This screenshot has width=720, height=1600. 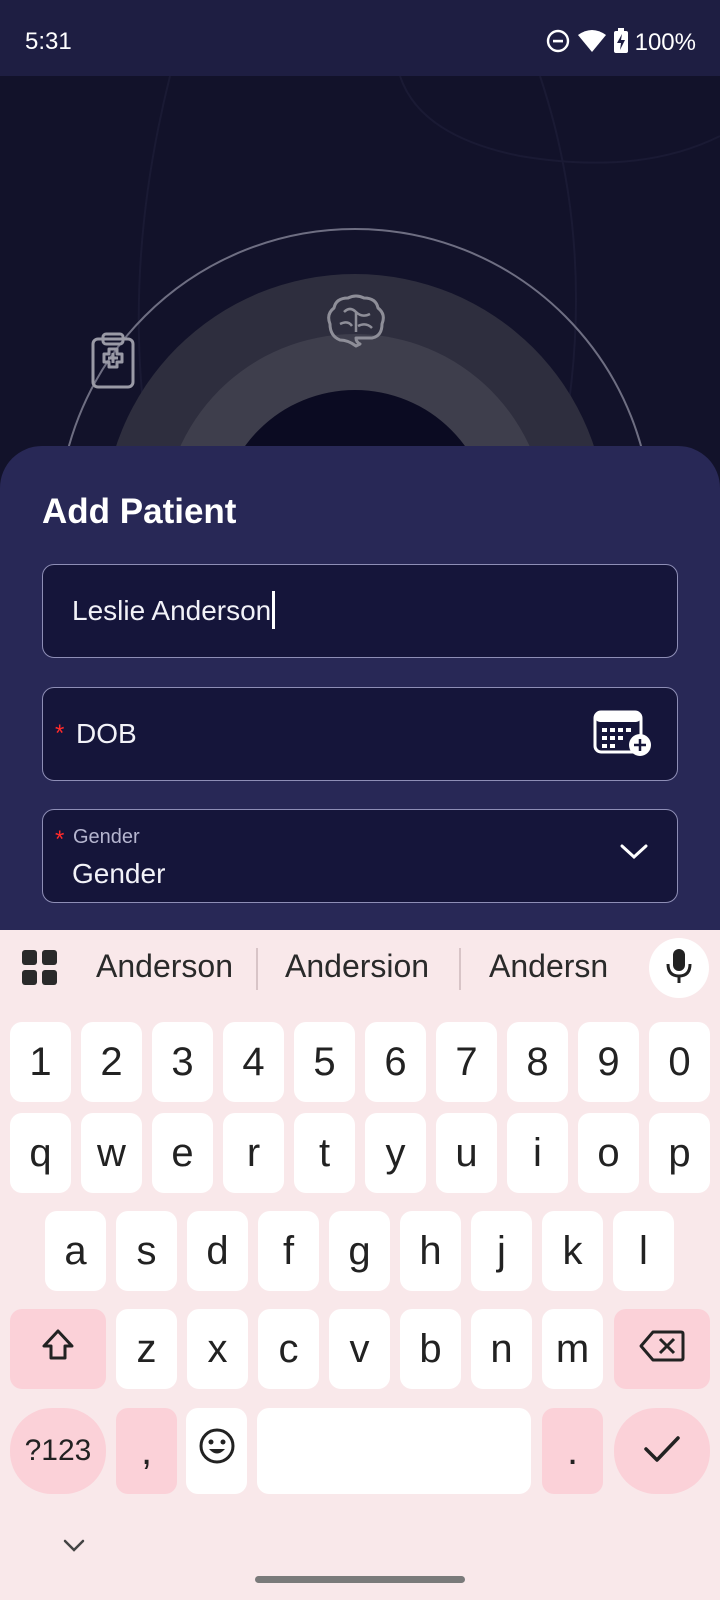 I want to click on shift-key, so click(x=58, y=1349).